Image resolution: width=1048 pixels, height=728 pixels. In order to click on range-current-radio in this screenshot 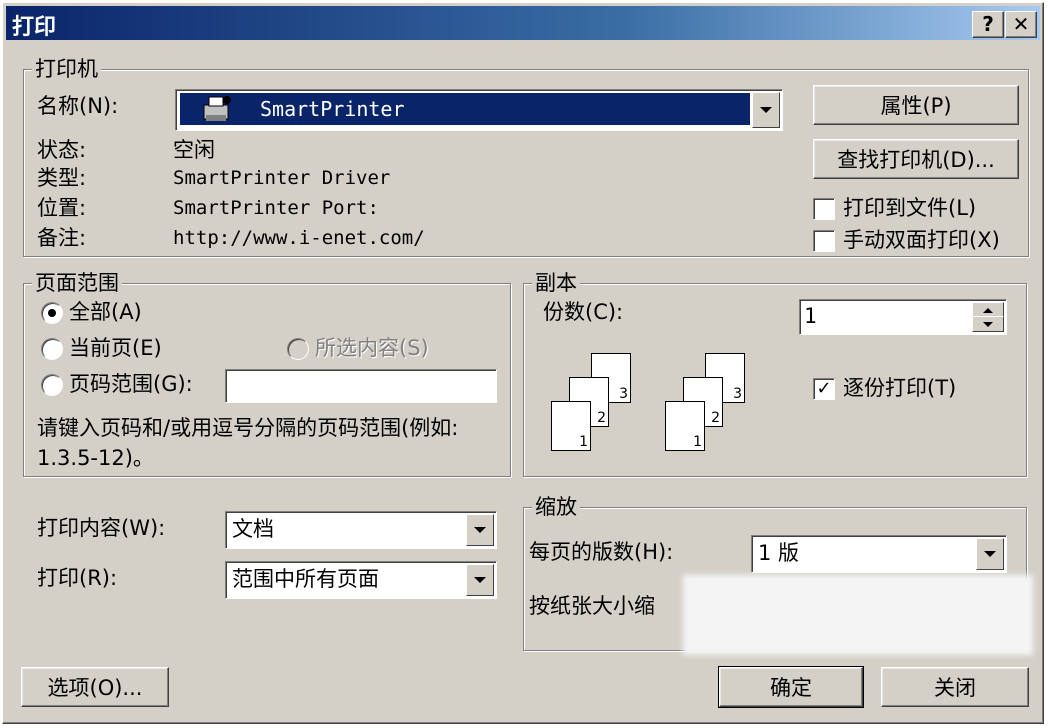, I will do `click(52, 349)`.